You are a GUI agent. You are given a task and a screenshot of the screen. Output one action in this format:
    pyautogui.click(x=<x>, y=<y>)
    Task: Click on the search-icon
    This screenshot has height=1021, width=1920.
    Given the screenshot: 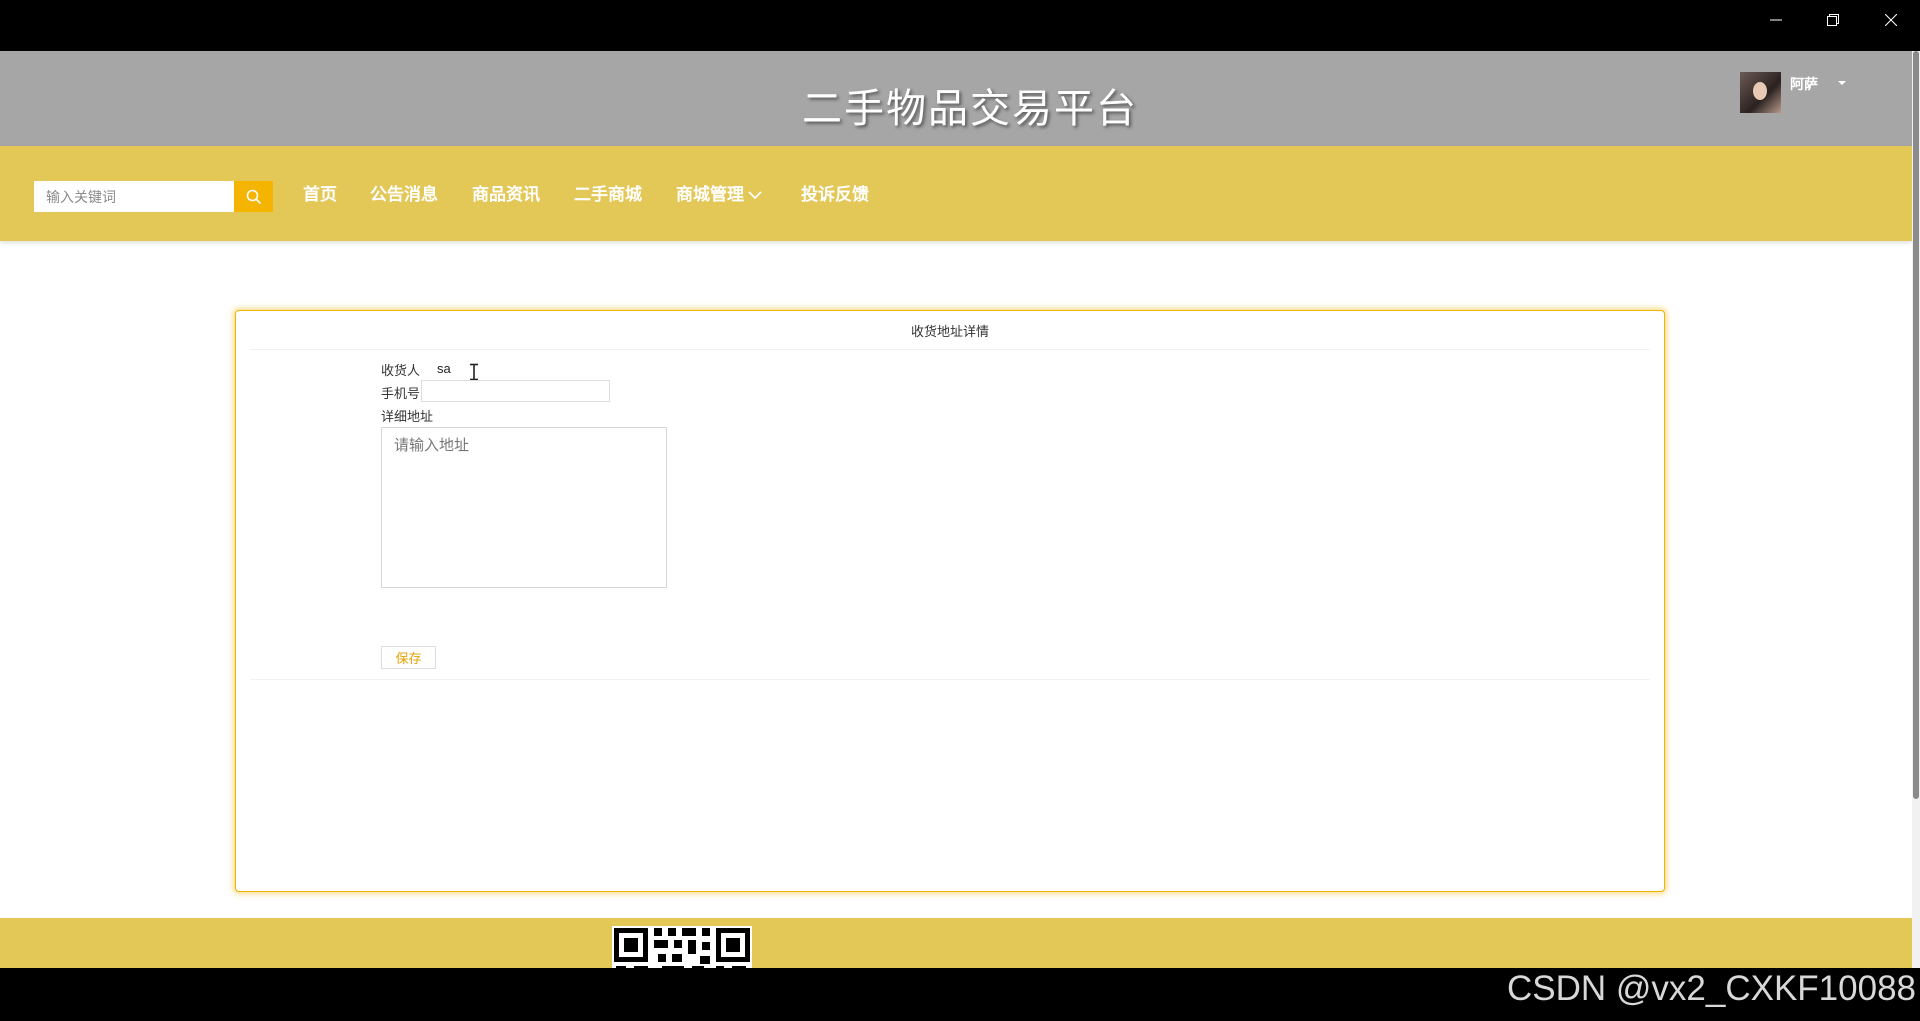 What is the action you would take?
    pyautogui.click(x=253, y=196)
    